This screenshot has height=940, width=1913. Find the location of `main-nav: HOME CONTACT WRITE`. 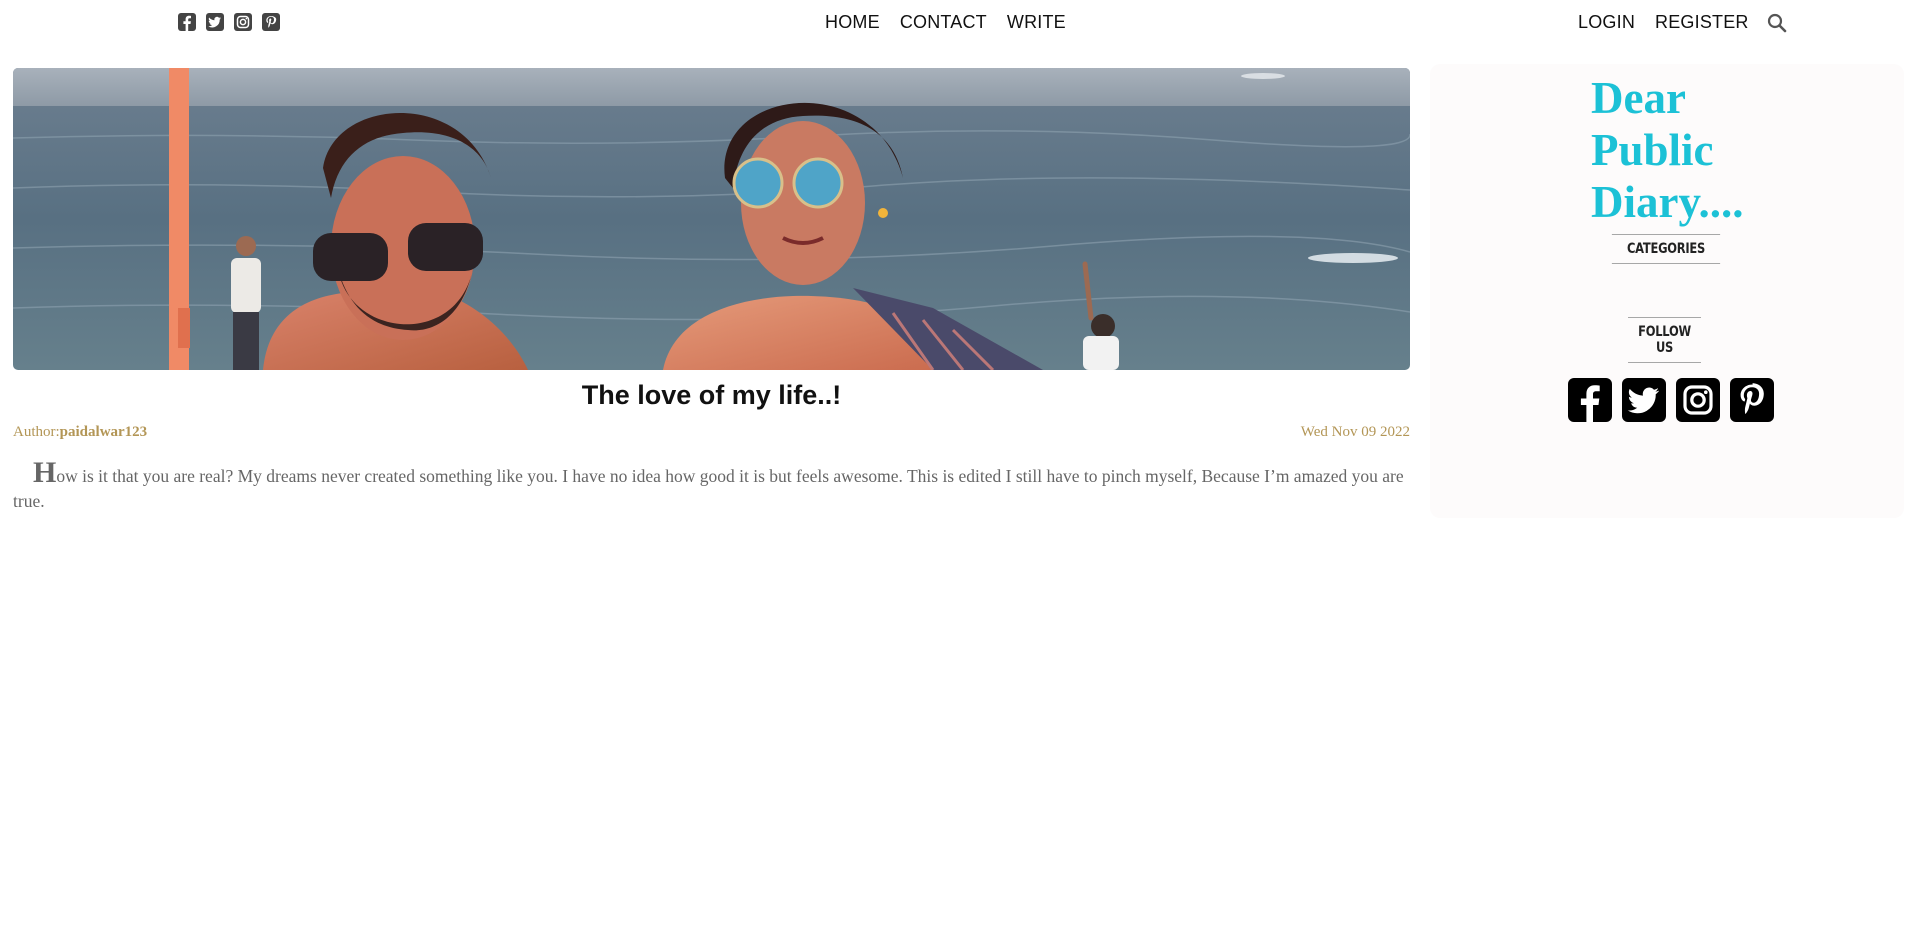

main-nav: HOME CONTACT WRITE is located at coordinates (945, 22).